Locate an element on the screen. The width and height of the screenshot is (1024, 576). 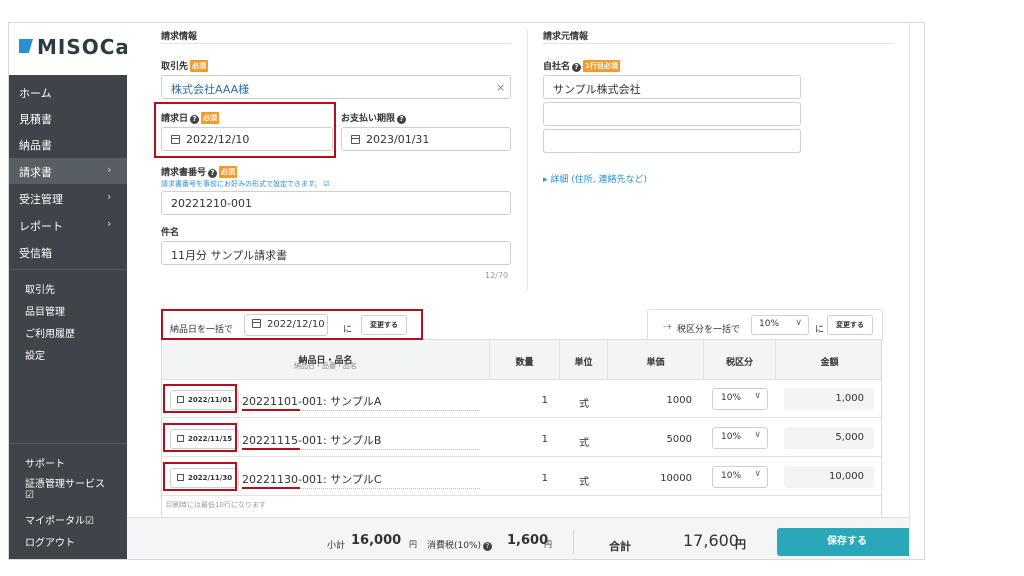
subtotal-value: 16,000 is located at coordinates (376, 540).